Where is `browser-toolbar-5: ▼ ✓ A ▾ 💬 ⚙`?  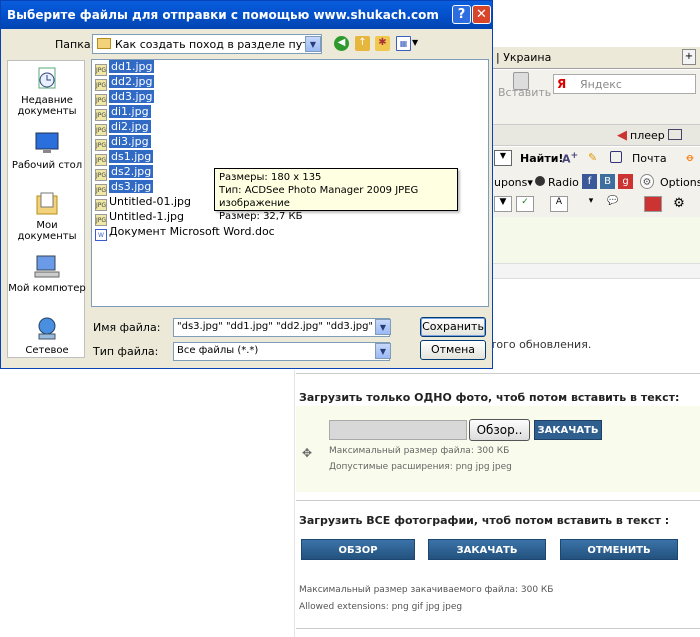 browser-toolbar-5: ▼ ✓ A ▾ 💬 ⚙ is located at coordinates (595, 205).